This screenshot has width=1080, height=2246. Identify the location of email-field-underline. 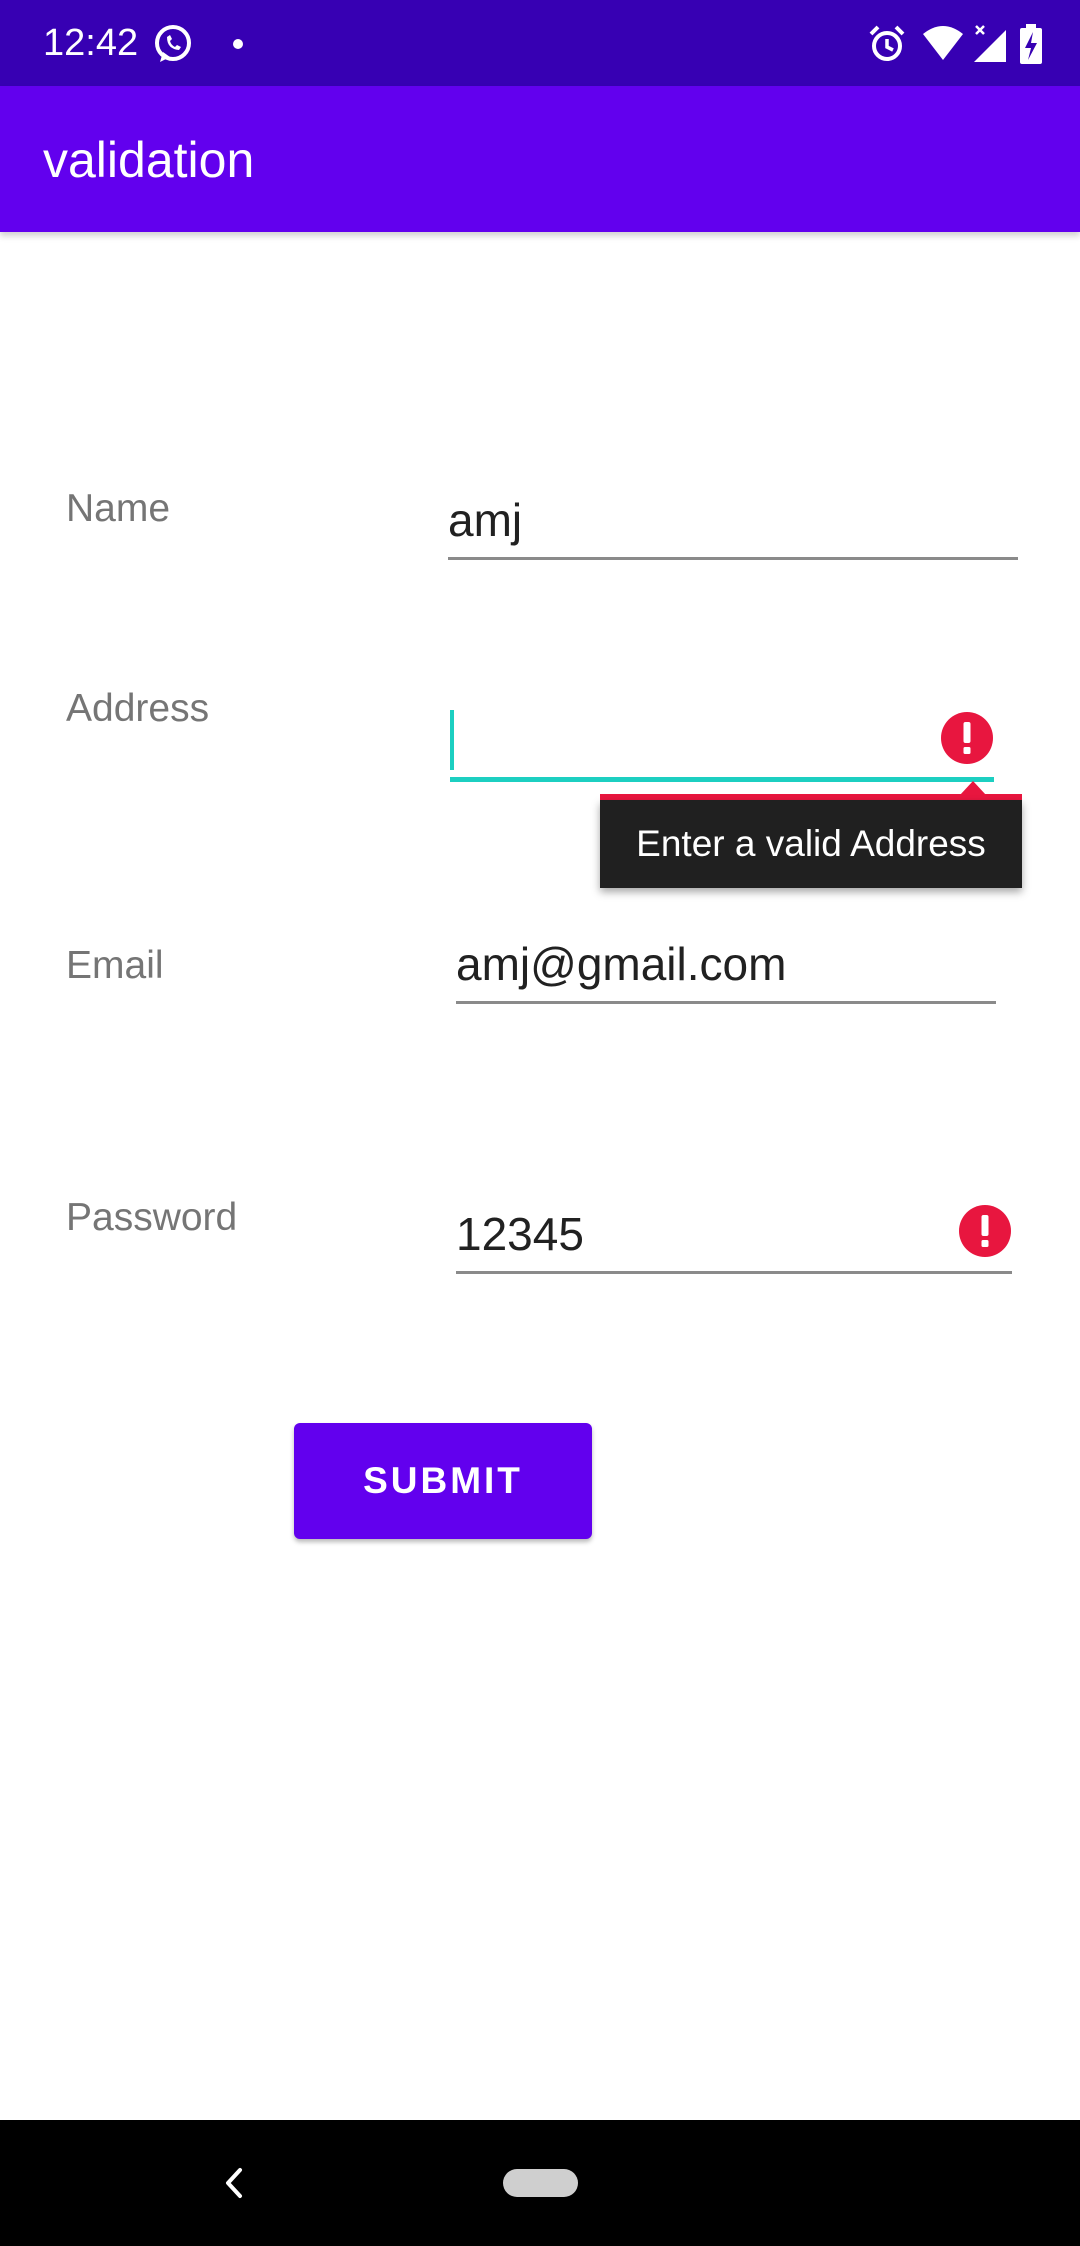
(726, 1002).